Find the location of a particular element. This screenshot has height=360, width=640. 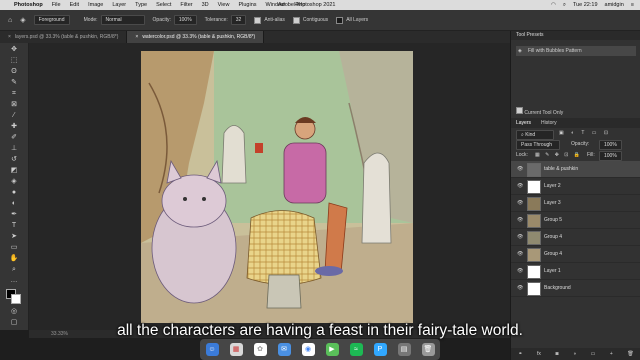

marquee-tool-icon: ⬚ is located at coordinates (14, 60).